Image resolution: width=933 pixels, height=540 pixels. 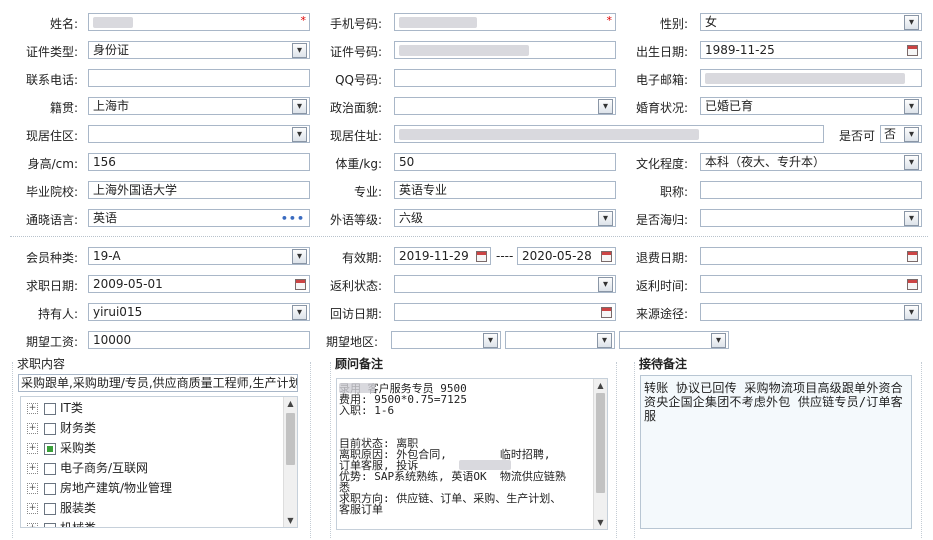 I want to click on reception-panel-title: 接待备注, so click(x=663, y=363).